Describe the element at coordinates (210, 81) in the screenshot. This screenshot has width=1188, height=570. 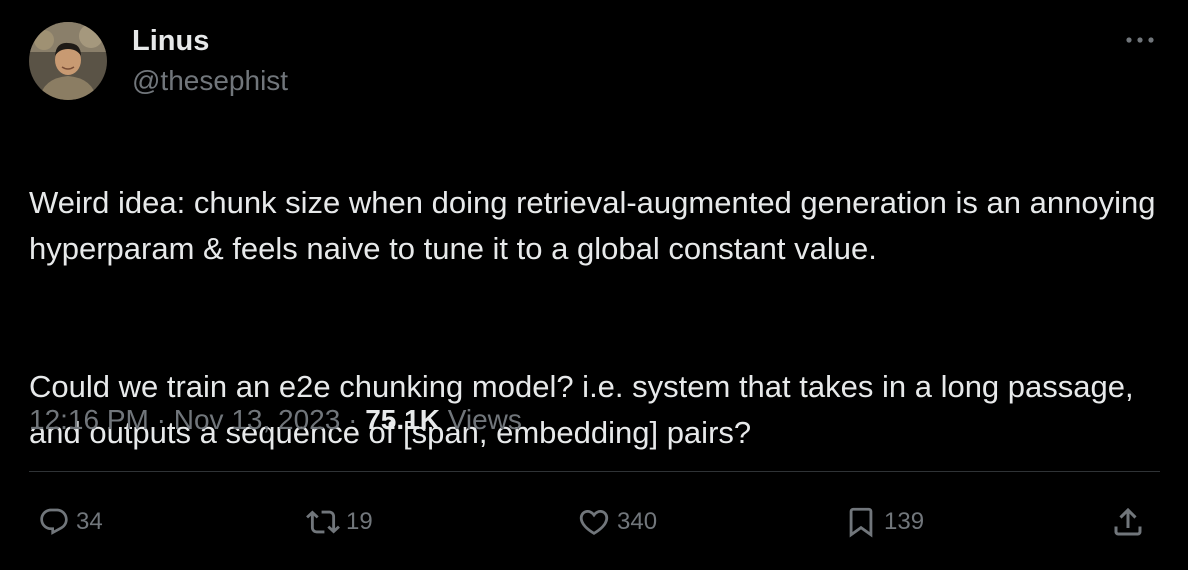
I see `author-handle: @thesephist` at that location.